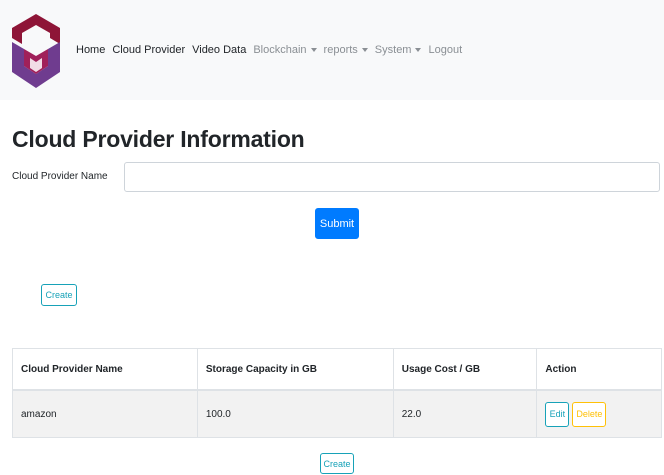  Describe the element at coordinates (465, 413) in the screenshot. I see `cell-usage-cost: 22.0` at that location.